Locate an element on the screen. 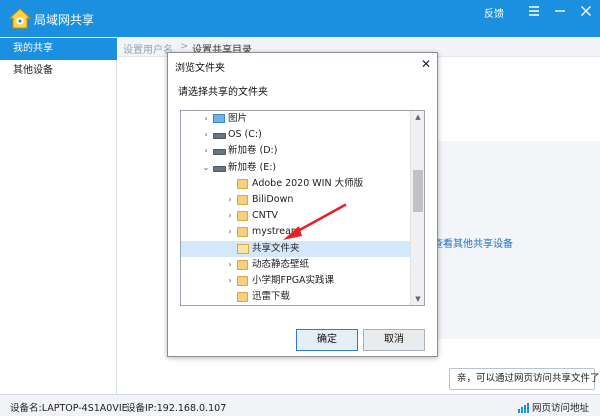 Image resolution: width=600 pixels, height=416 pixels. tree-row: › 新加卷 (F:) is located at coordinates (295, 305).